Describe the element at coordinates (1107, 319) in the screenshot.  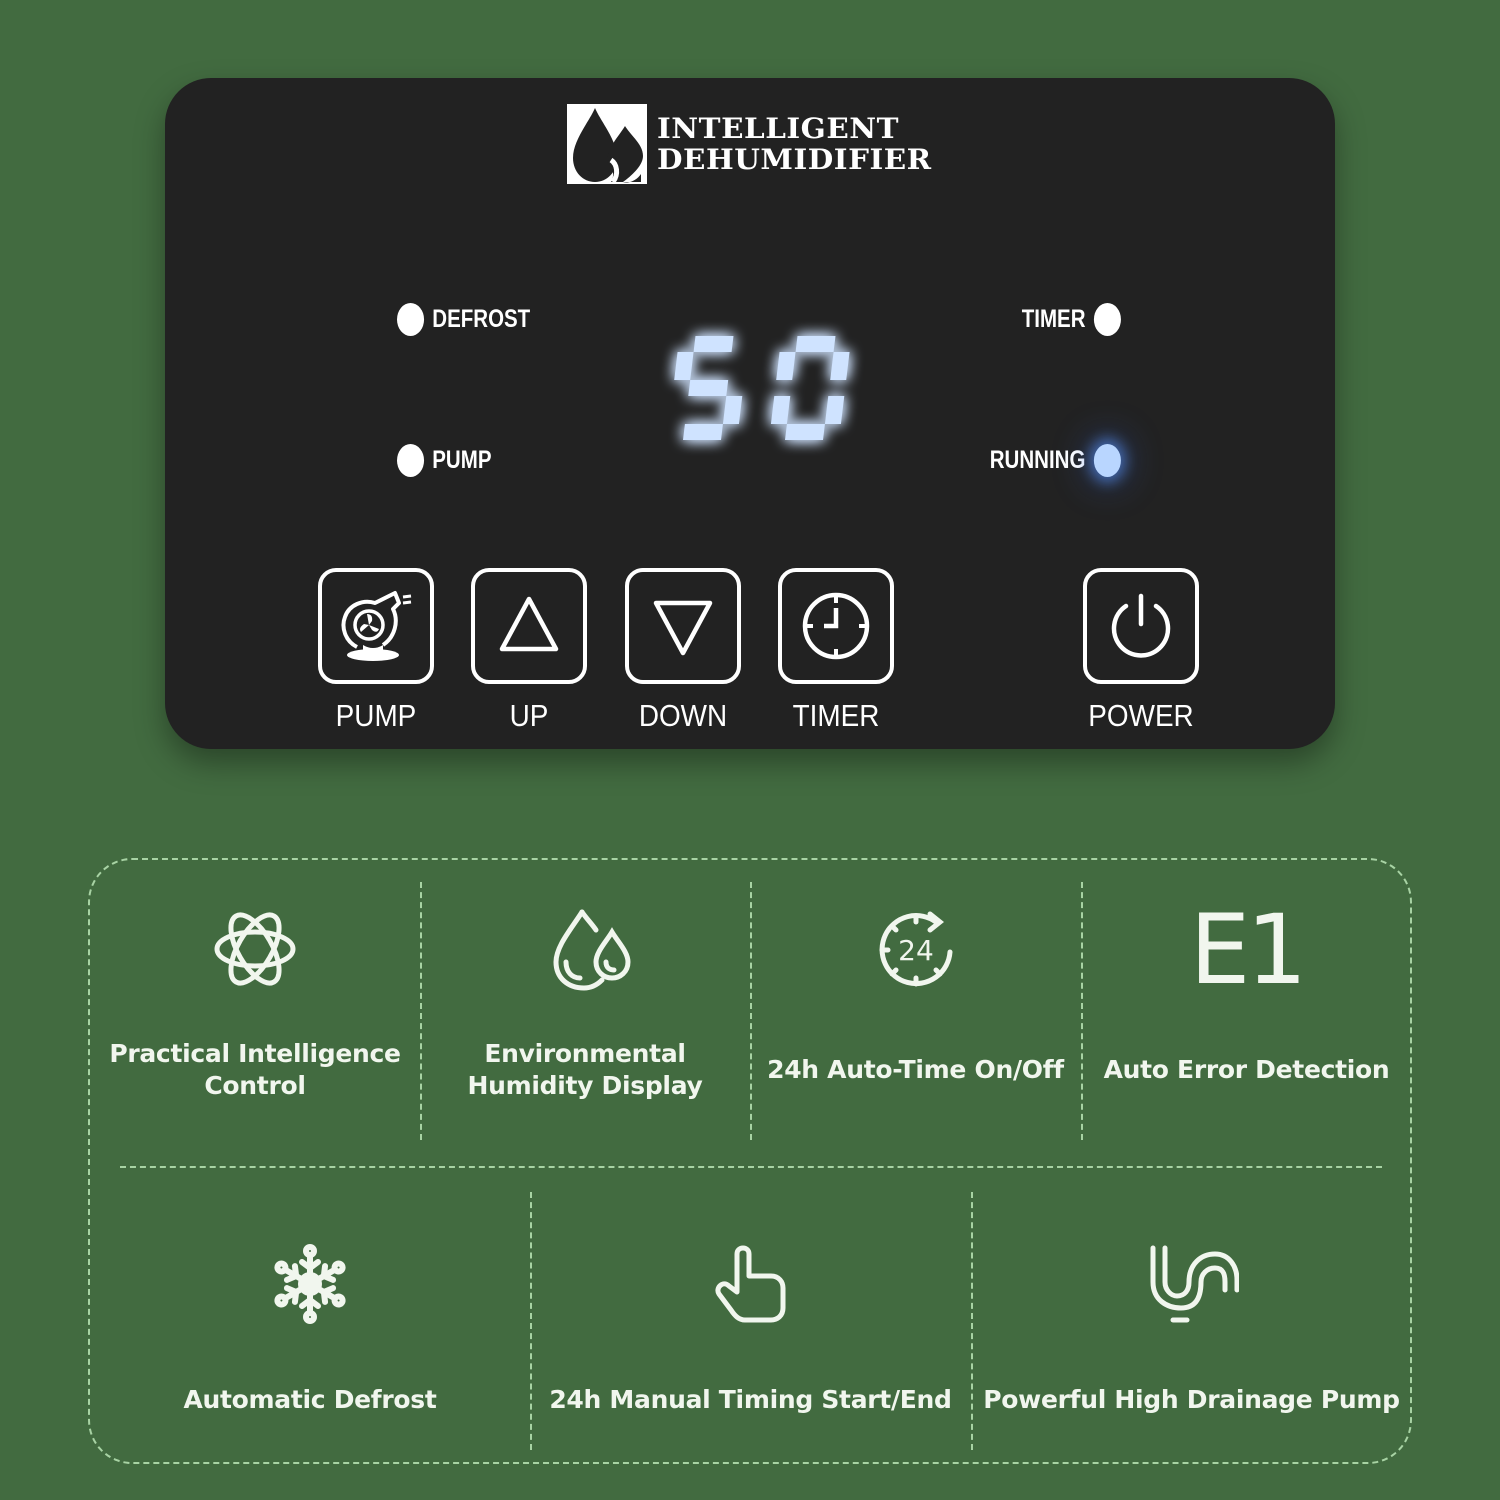
I see `timer-led` at that location.